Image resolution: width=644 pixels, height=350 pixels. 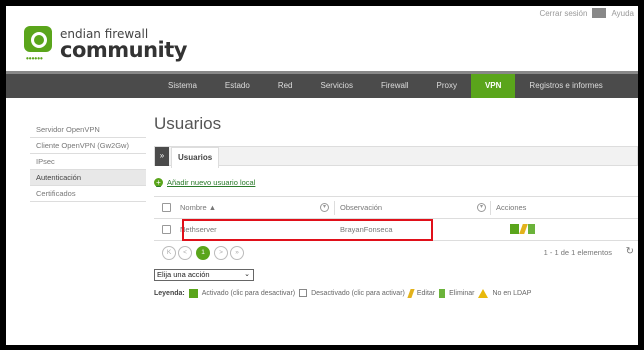 What do you see at coordinates (38, 39) in the screenshot?
I see `logo-mark-icon` at bounding box center [38, 39].